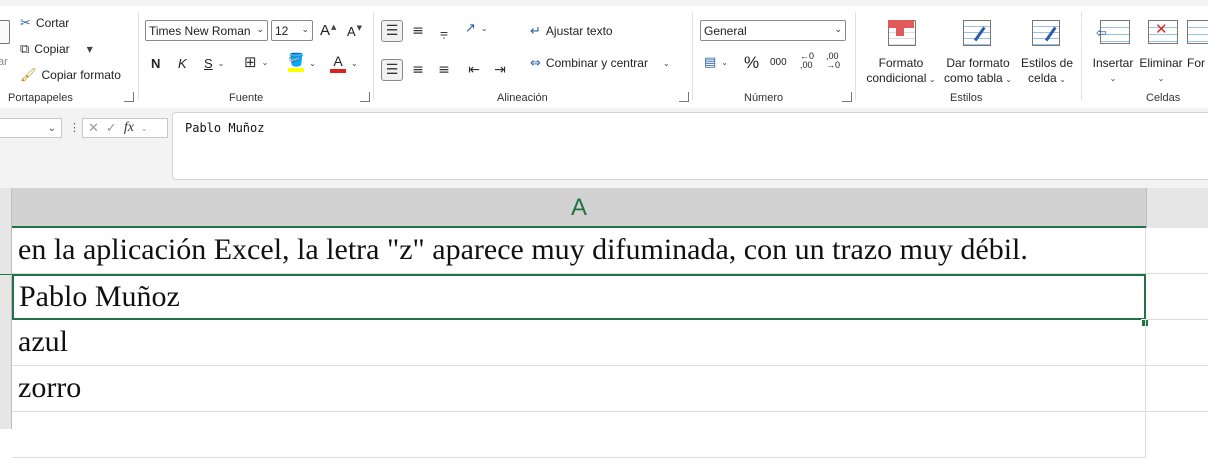 This screenshot has height=458, width=1208. Describe the element at coordinates (392, 70) in the screenshot. I see `align-left-button: ☰` at that location.